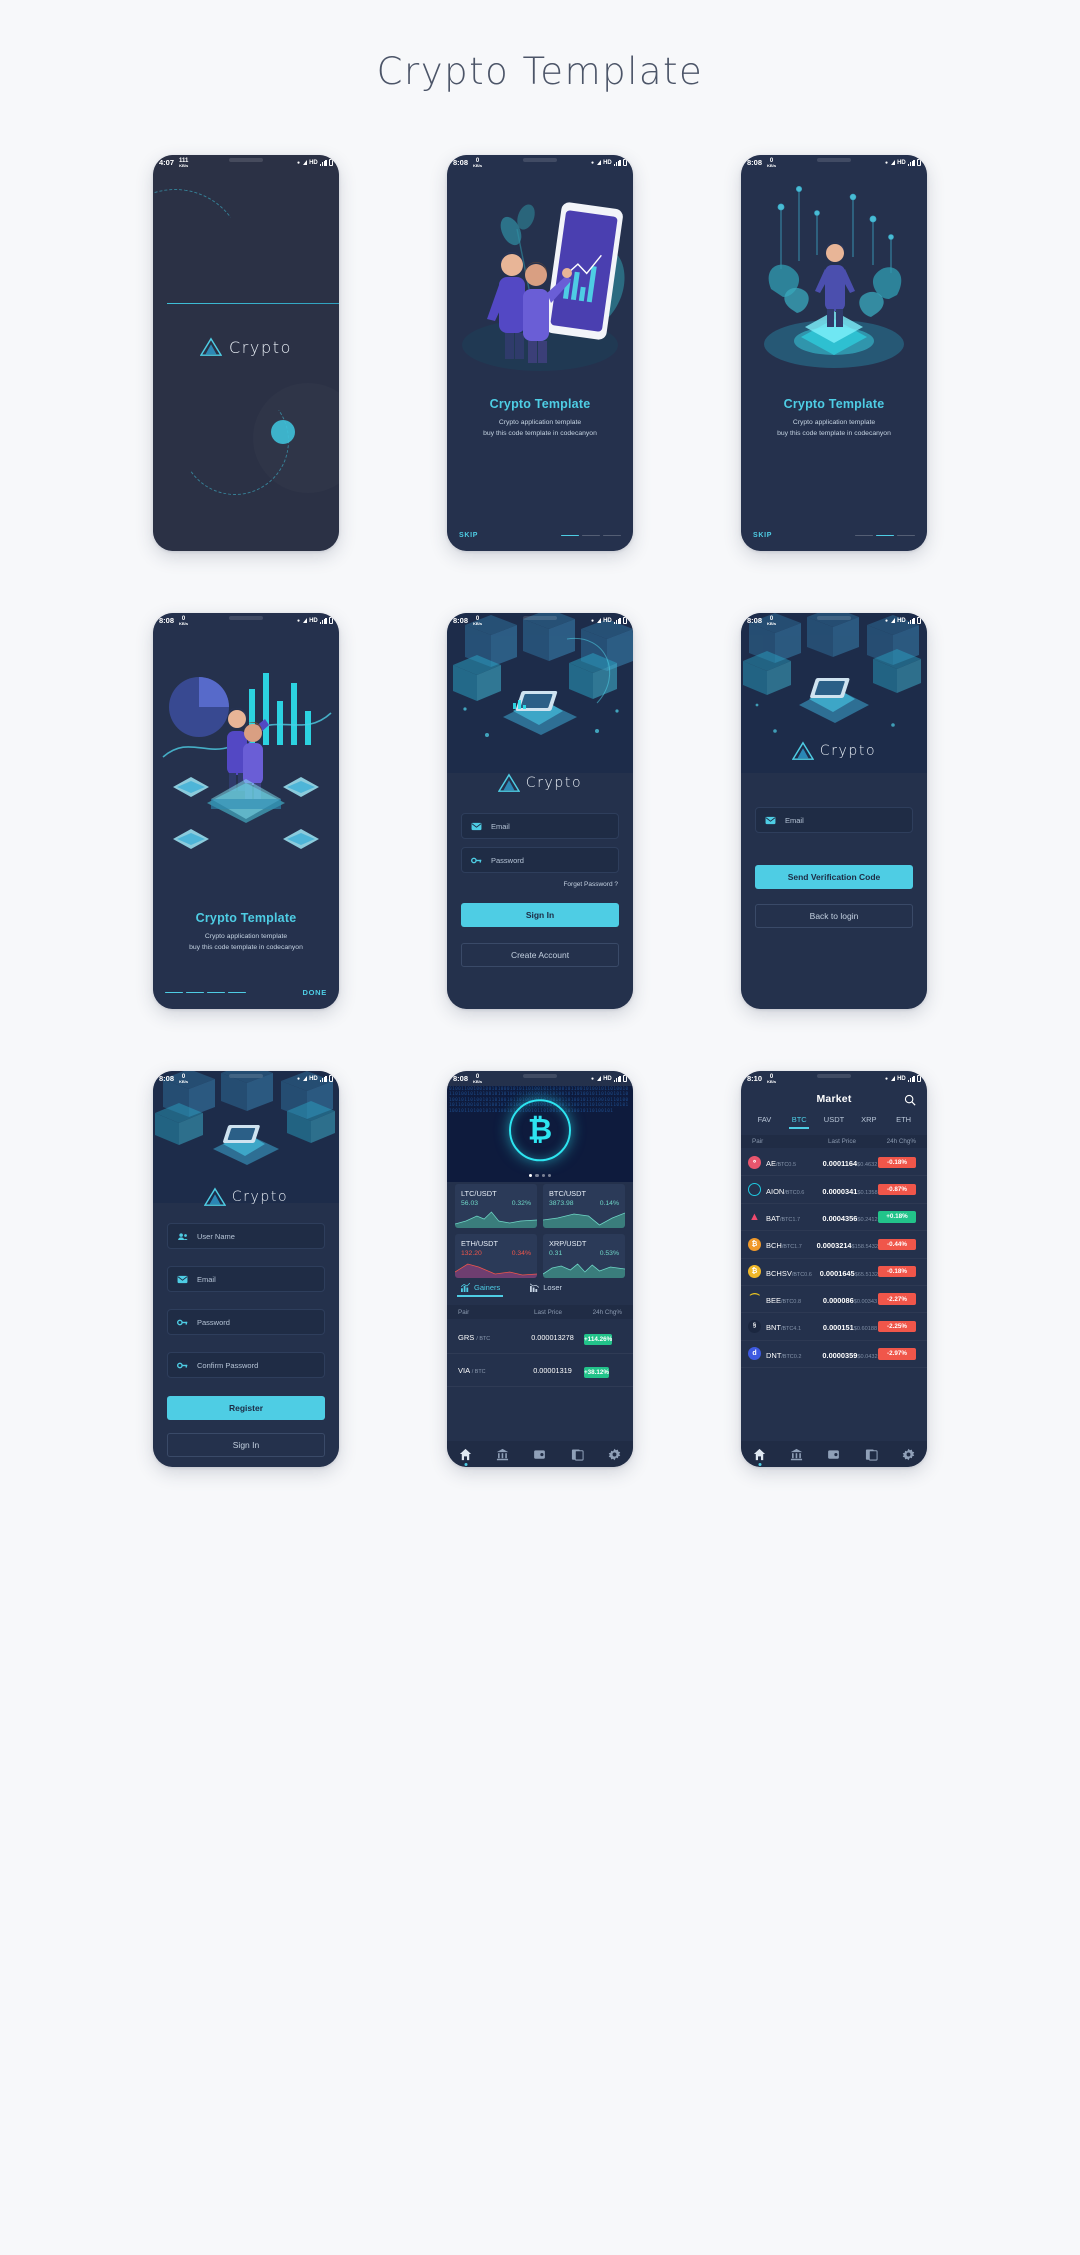  What do you see at coordinates (540, 955) in the screenshot?
I see `create-account-button: Create Account` at bounding box center [540, 955].